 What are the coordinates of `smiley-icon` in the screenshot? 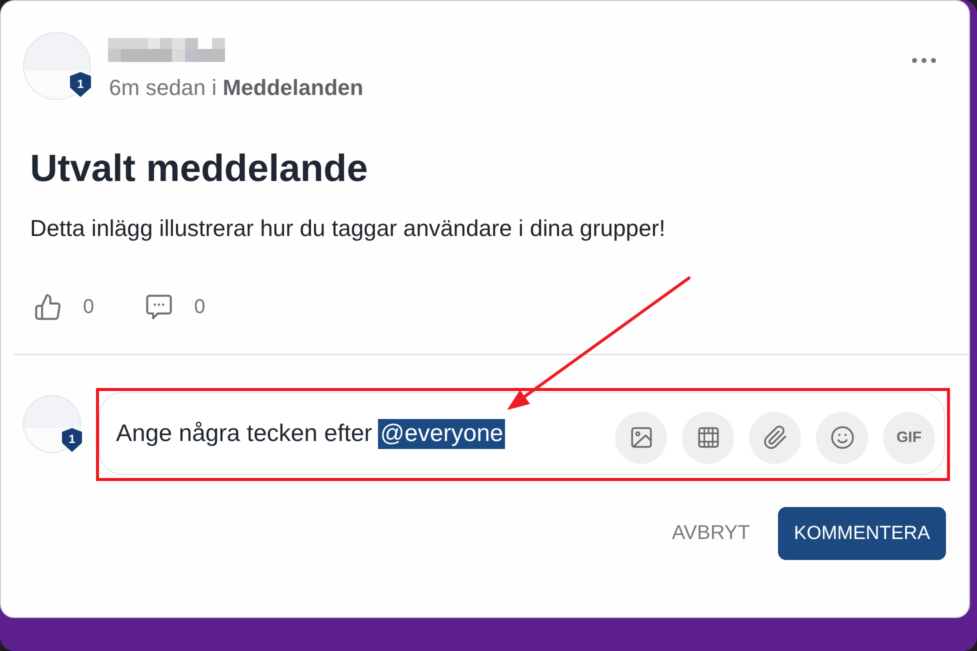 It's located at (842, 437).